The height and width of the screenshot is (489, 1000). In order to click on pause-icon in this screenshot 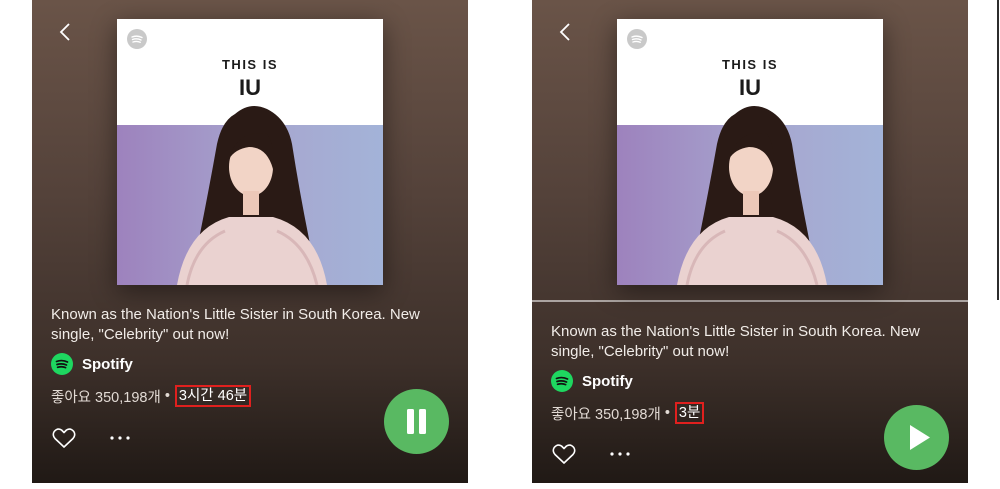, I will do `click(416, 421)`.